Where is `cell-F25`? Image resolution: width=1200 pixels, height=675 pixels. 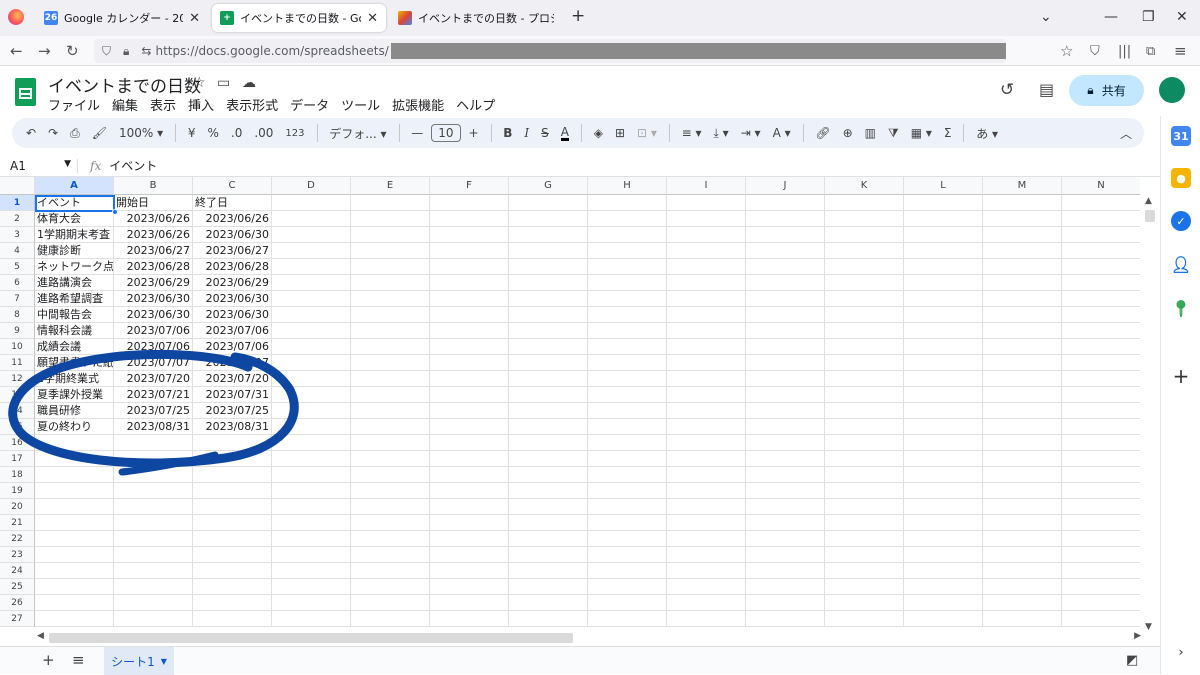 cell-F25 is located at coordinates (469, 587).